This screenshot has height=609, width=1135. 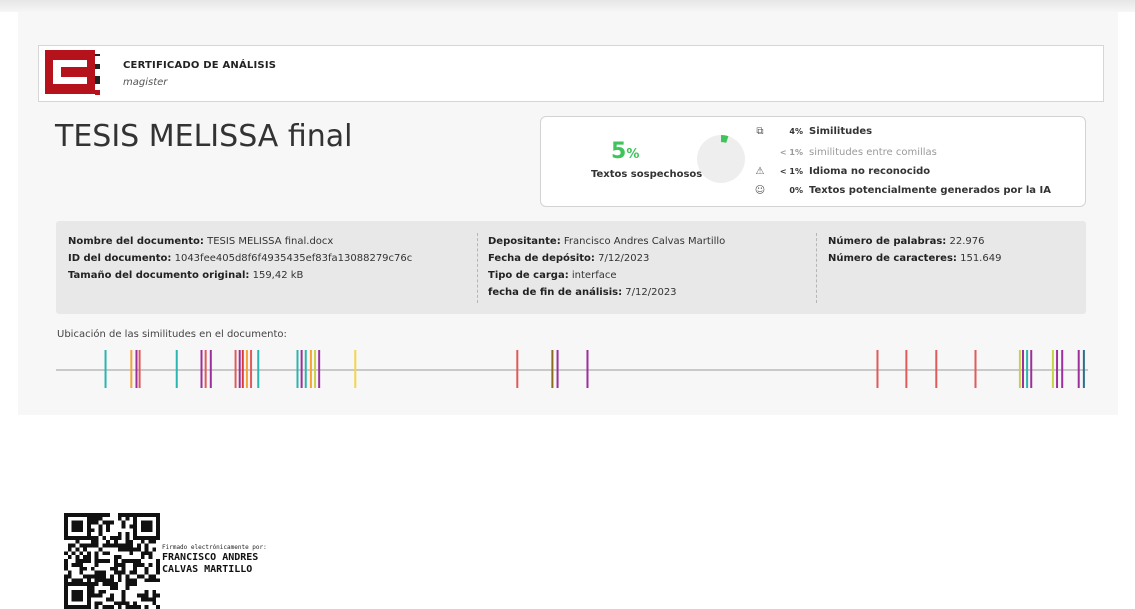 I want to click on similarity-location-bar, so click(x=572, y=369).